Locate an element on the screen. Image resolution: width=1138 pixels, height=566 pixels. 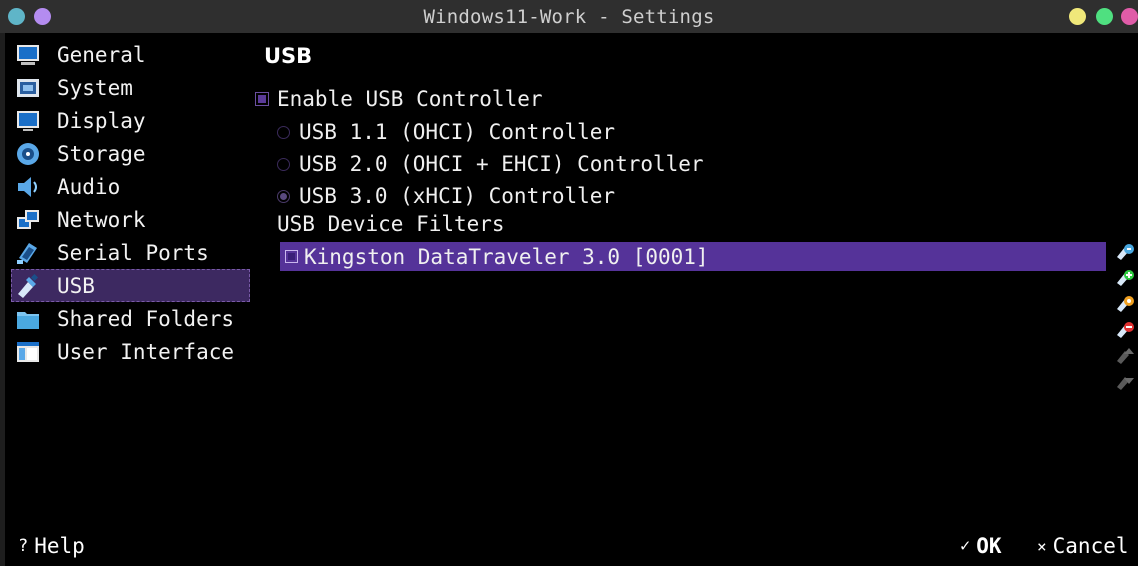
title-bar: Windows11-Work - Settings is located at coordinates (569, 16).